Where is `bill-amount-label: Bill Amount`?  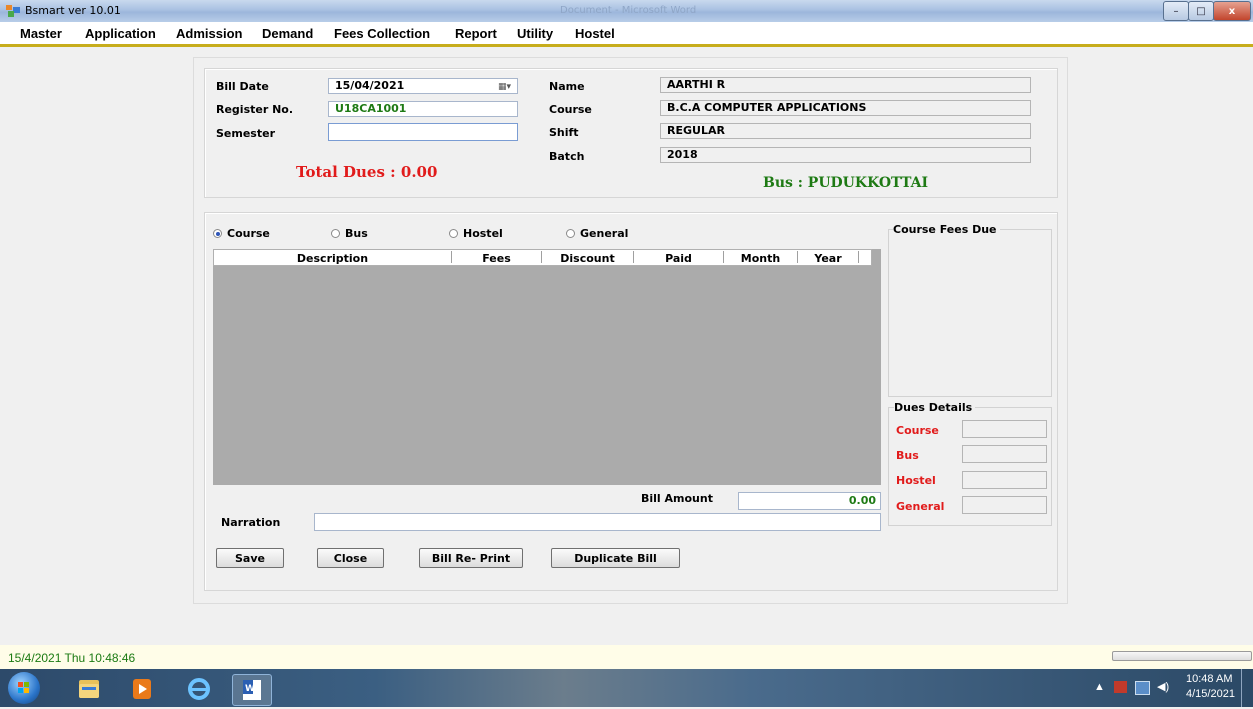
bill-amount-label: Bill Amount is located at coordinates (677, 498).